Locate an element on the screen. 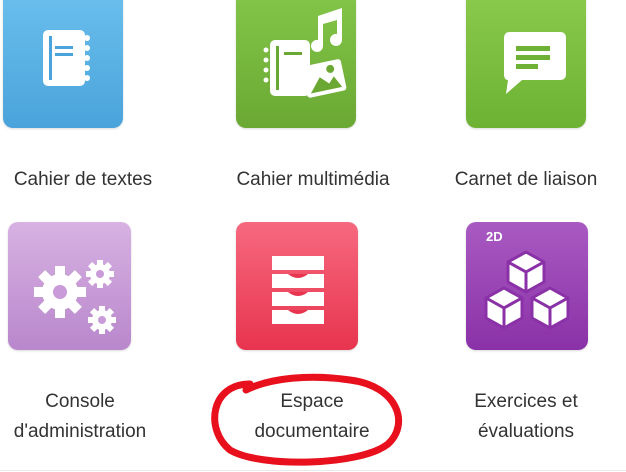 The image size is (626, 472). cubes-icon is located at coordinates (527, 290).